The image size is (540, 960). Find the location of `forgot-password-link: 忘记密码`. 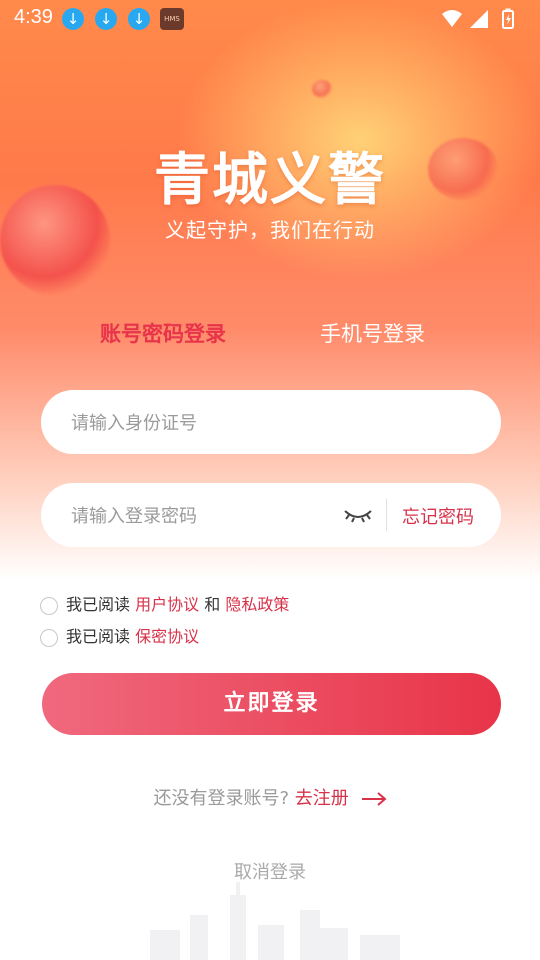

forgot-password-link: 忘记密码 is located at coordinates (438, 516).